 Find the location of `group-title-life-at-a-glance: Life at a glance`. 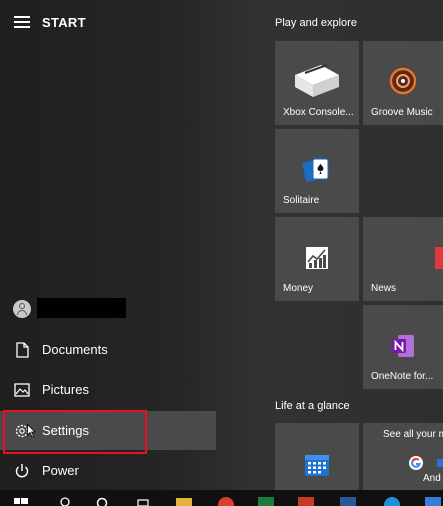

group-title-life-at-a-glance: Life at a glance is located at coordinates (312, 406).